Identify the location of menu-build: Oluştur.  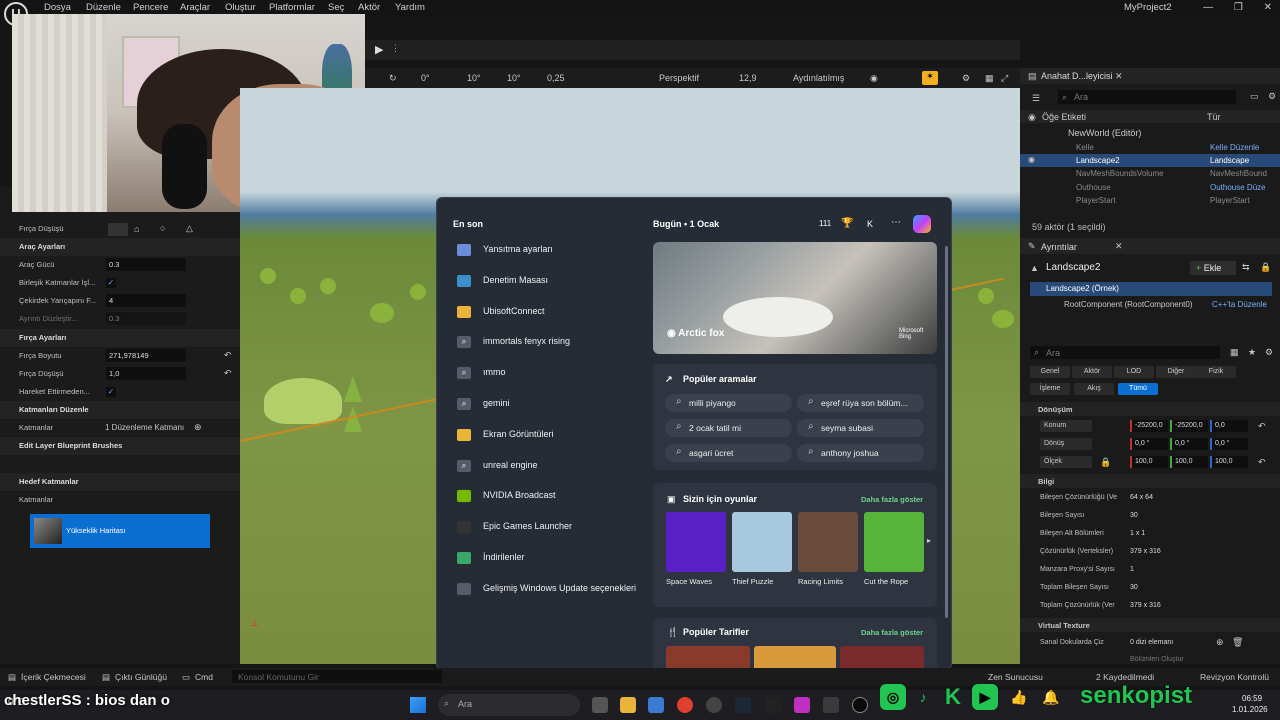
(240, 7).